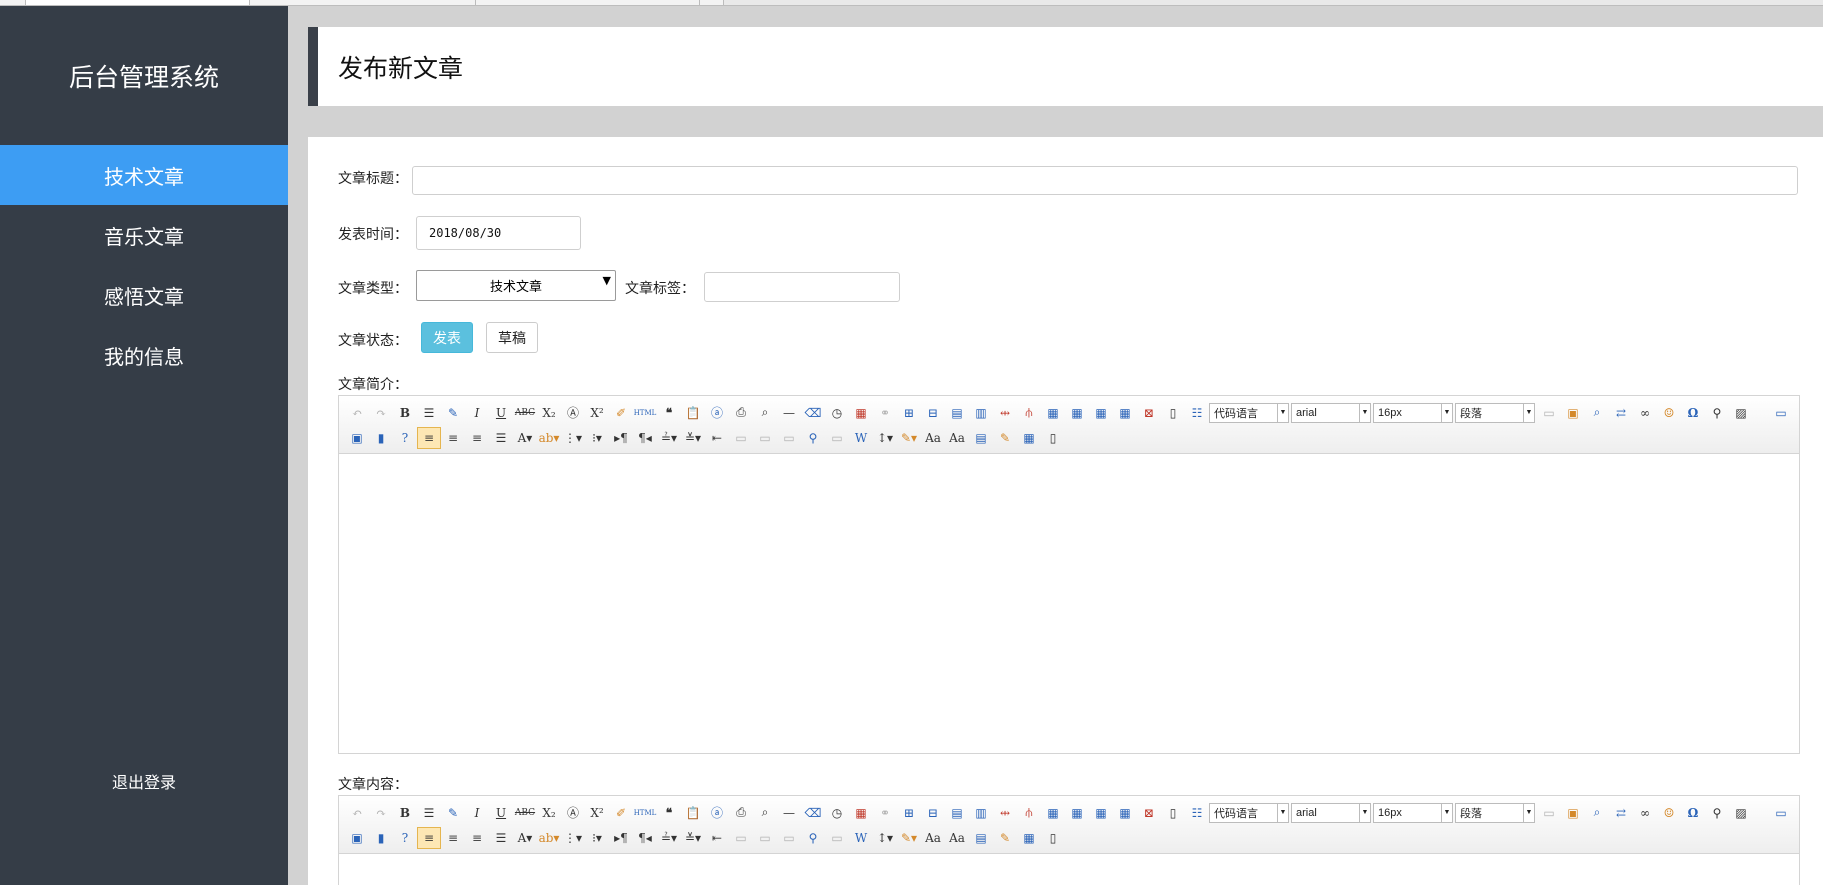 This screenshot has height=885, width=1823. What do you see at coordinates (477, 813) in the screenshot?
I see `italic-icon: I` at bounding box center [477, 813].